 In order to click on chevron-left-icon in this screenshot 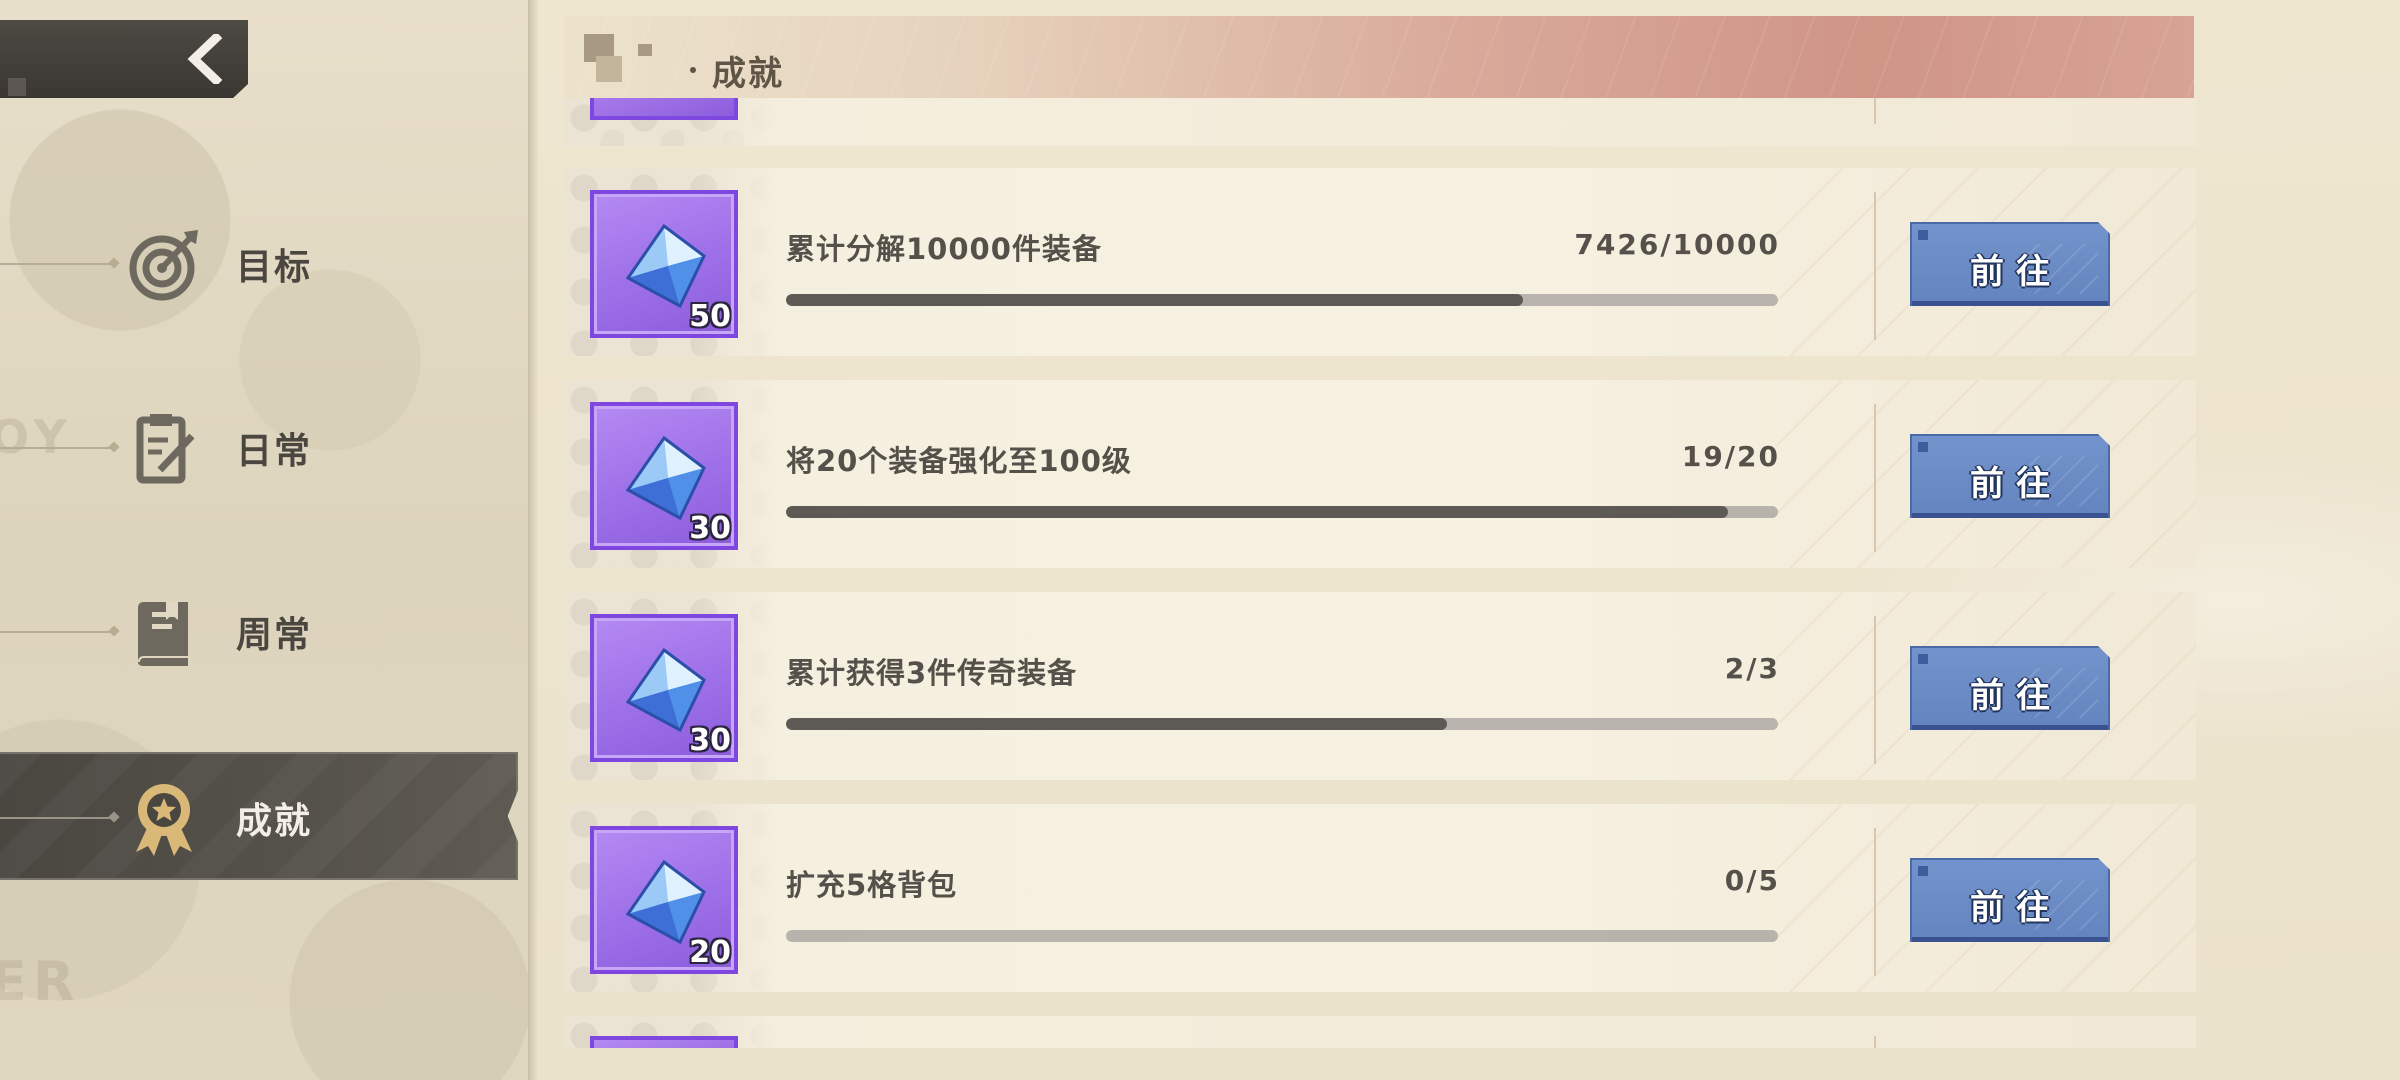, I will do `click(205, 59)`.